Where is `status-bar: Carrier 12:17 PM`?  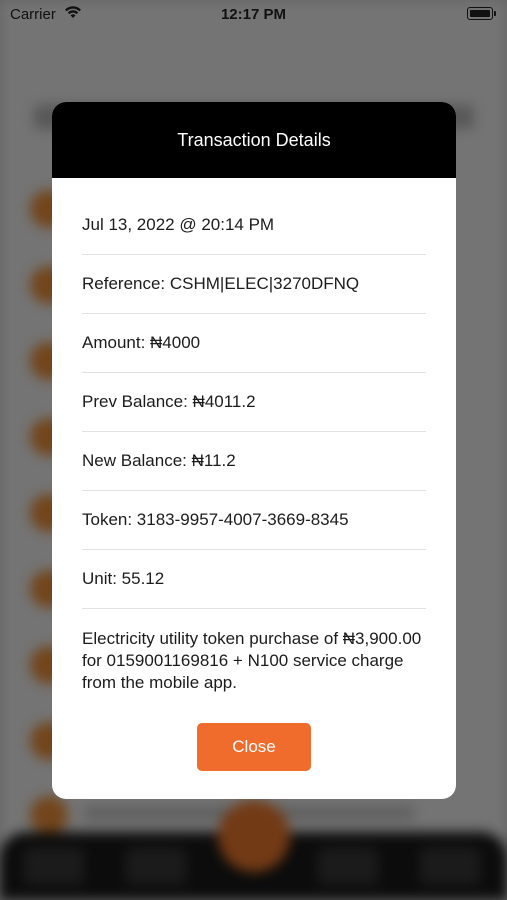
status-bar: Carrier 12:17 PM is located at coordinates (253, 15).